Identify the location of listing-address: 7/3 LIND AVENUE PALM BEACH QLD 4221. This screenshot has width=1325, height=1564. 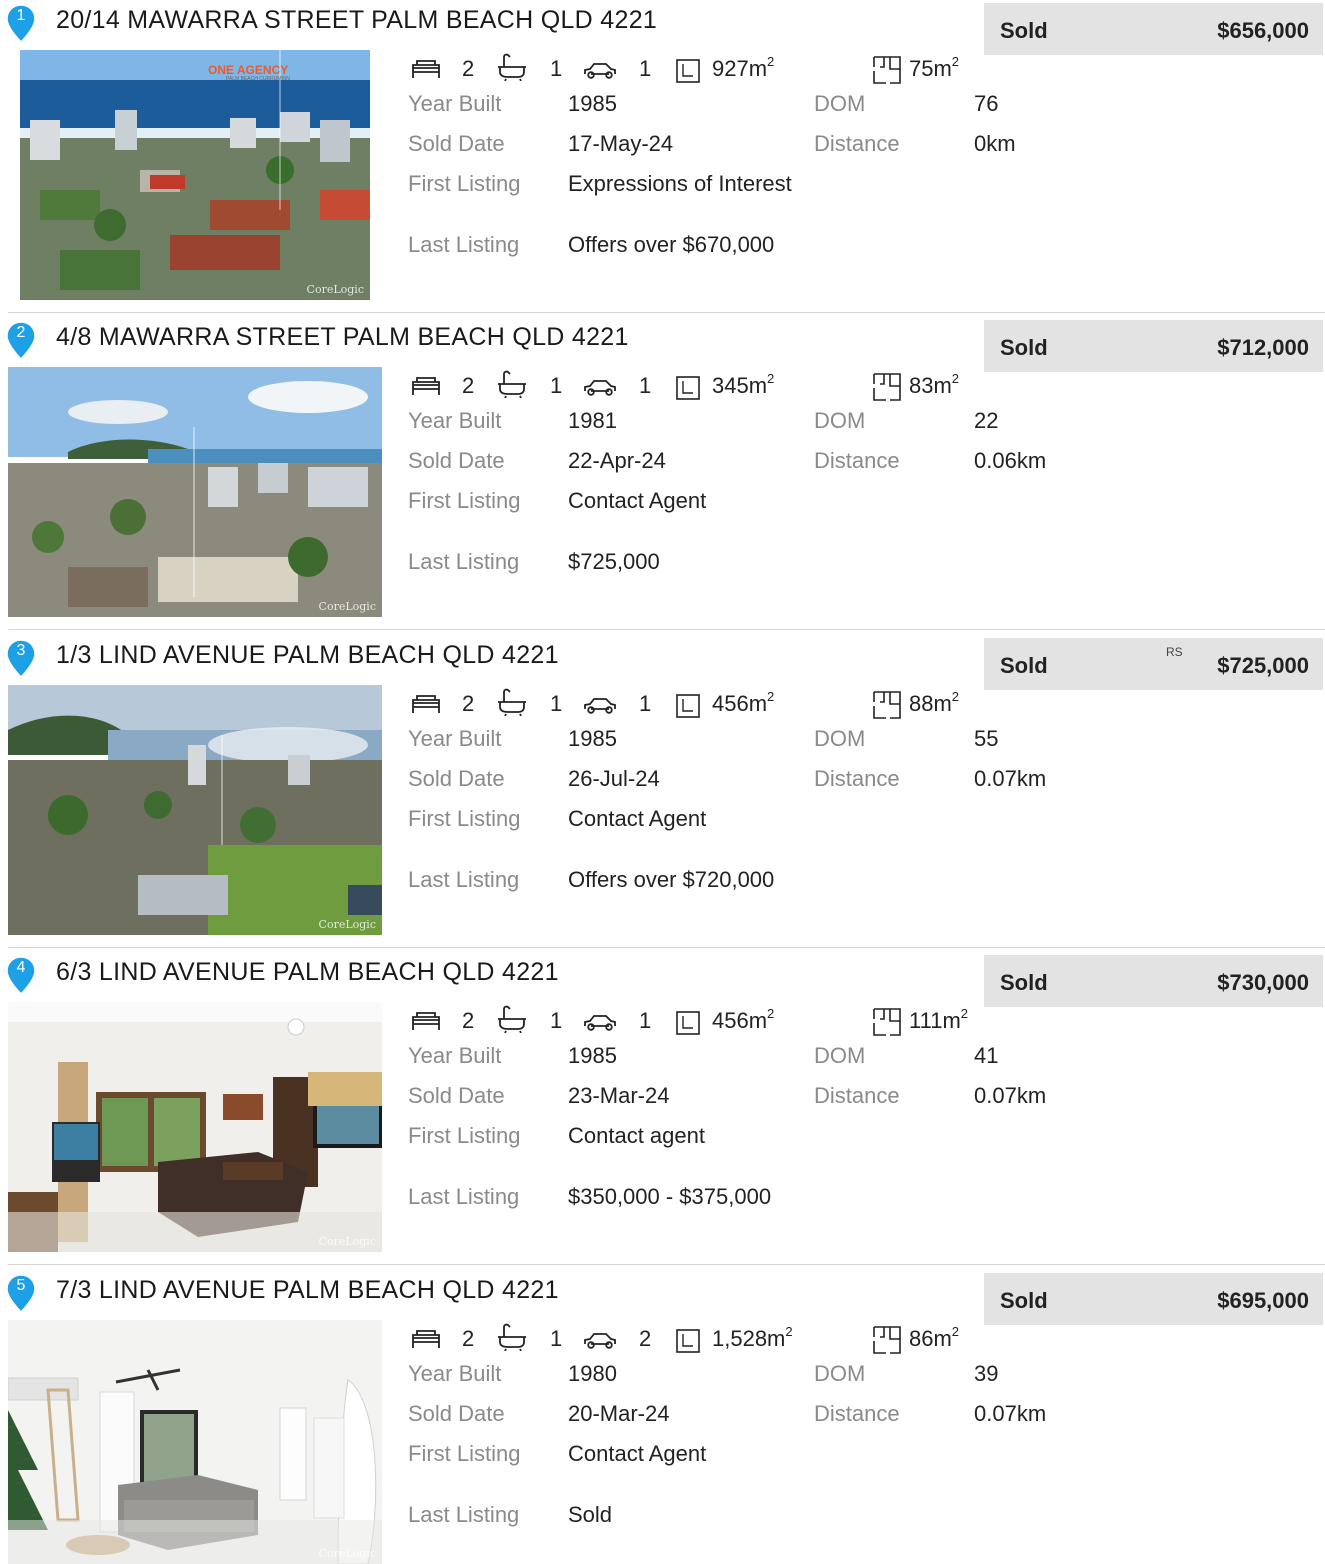
(307, 1290).